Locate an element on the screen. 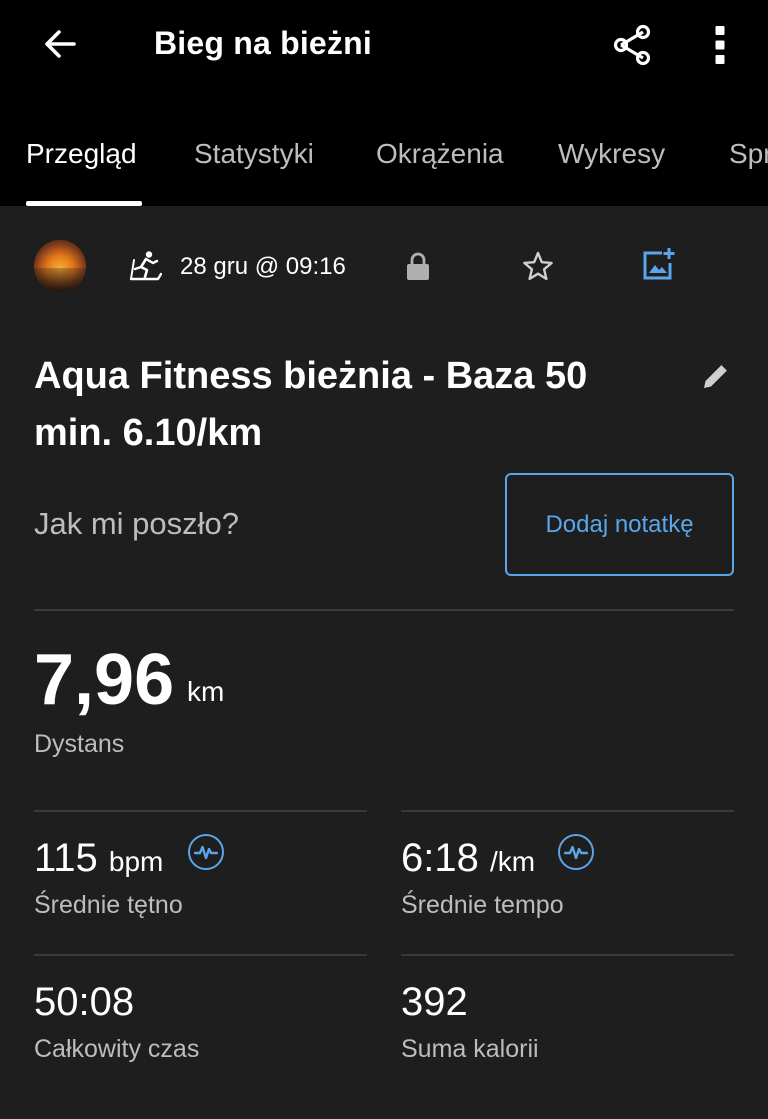 The height and width of the screenshot is (1119, 768). tab-more: Spr is located at coordinates (748, 154).